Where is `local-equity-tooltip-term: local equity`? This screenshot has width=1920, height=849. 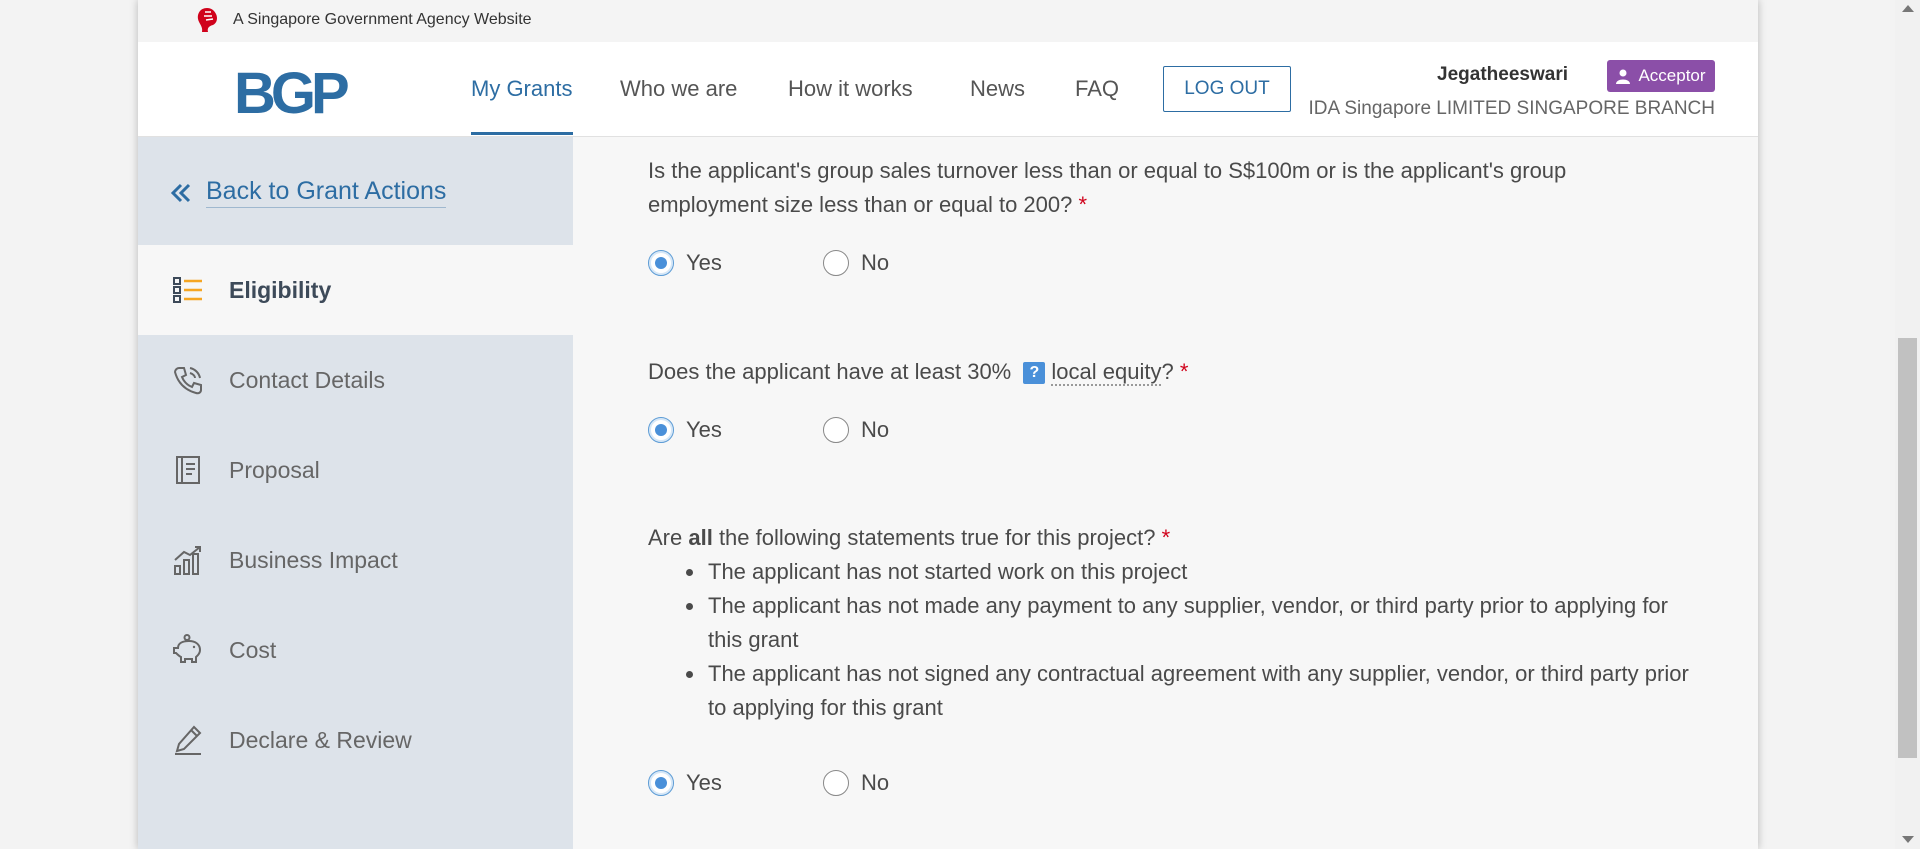
local-equity-tooltip-term: local equity is located at coordinates (1106, 372).